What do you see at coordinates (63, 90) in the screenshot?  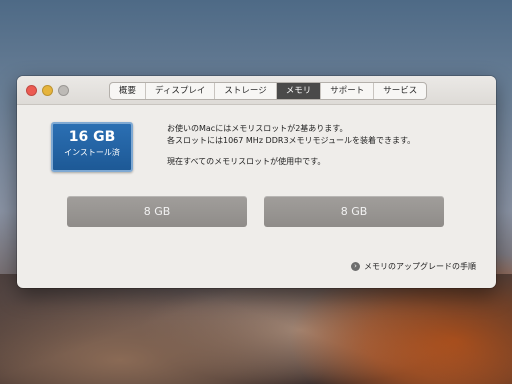 I see `zoom-window-button` at bounding box center [63, 90].